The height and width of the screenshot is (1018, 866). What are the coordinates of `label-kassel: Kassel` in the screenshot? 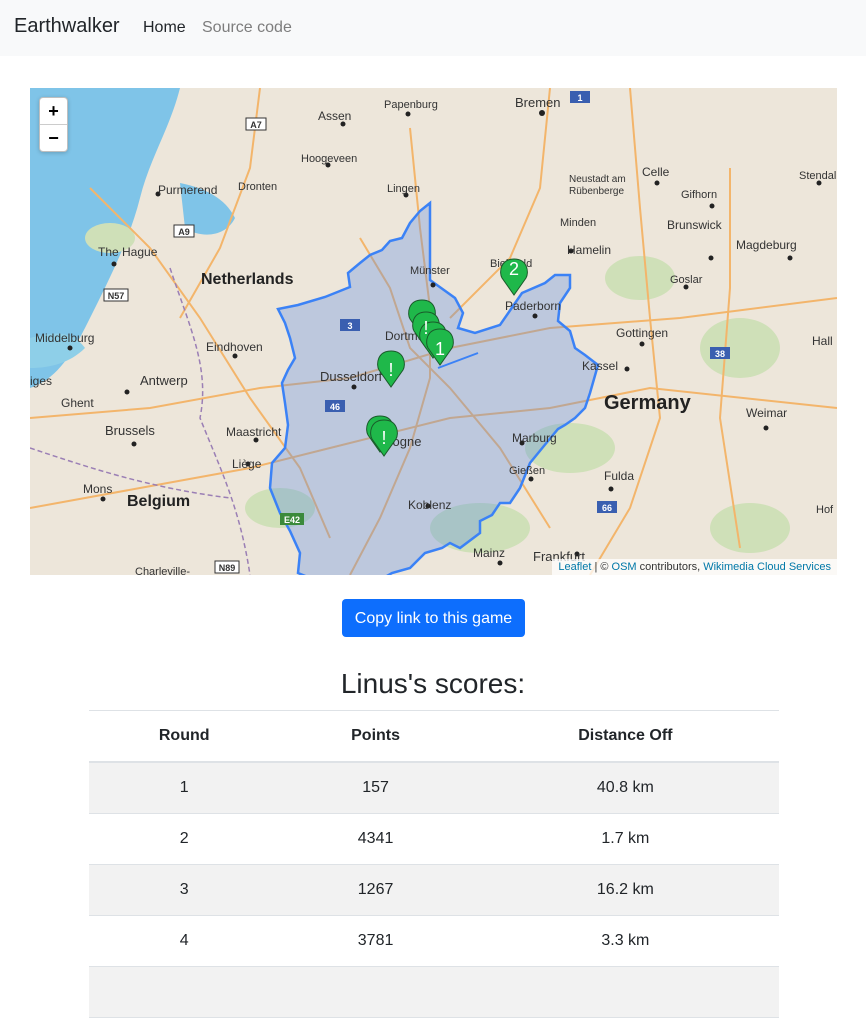 It's located at (600, 366).